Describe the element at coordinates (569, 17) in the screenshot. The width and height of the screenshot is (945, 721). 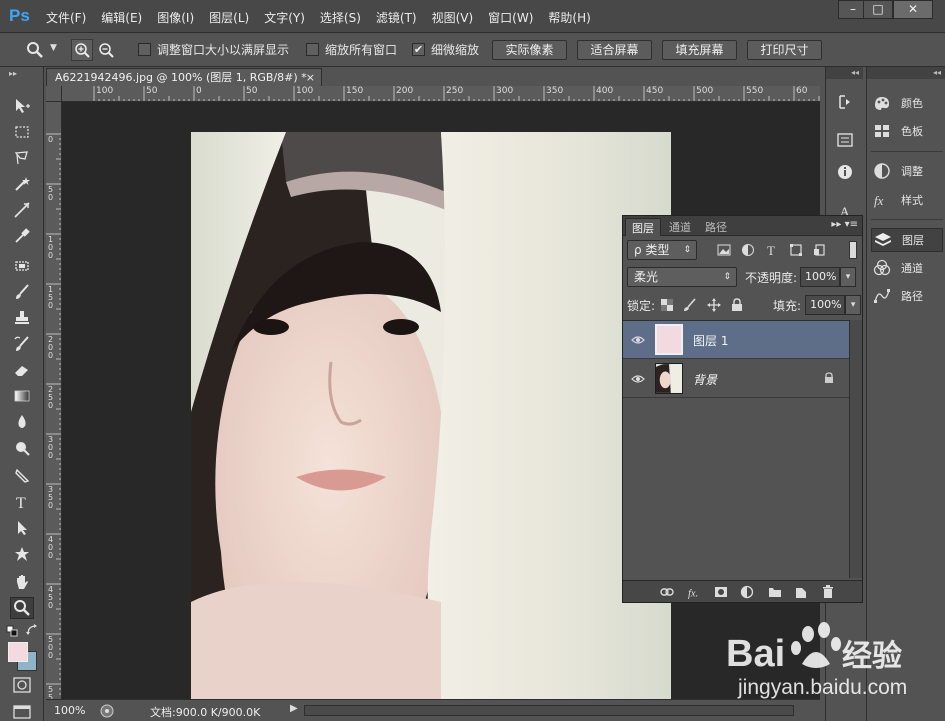
I see `menu-help: 帮助(H)` at that location.